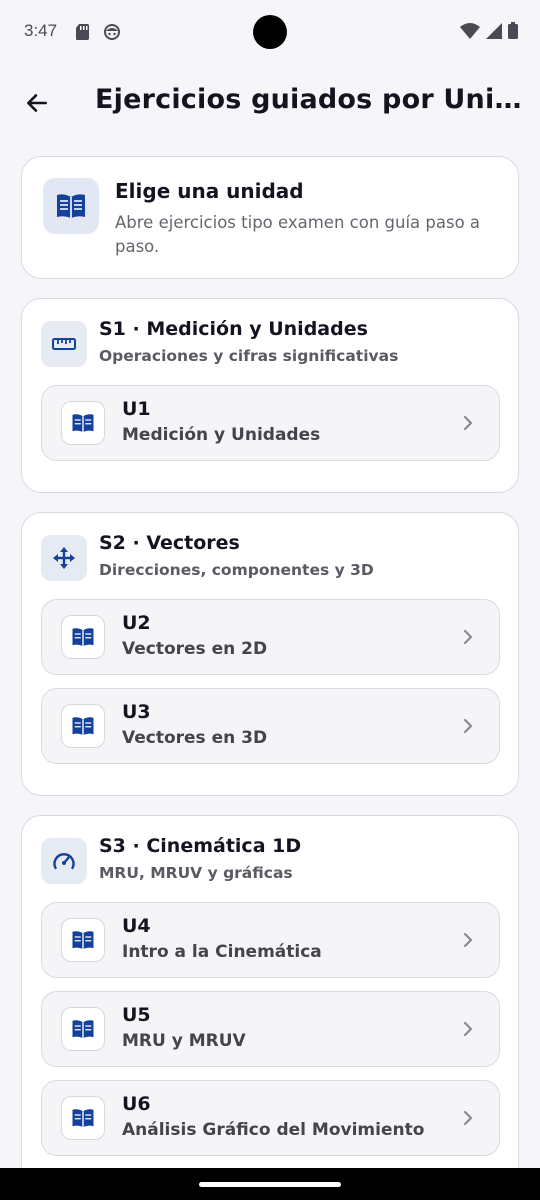 This screenshot has width=540, height=1200. I want to click on unit-code: U4, so click(136, 926).